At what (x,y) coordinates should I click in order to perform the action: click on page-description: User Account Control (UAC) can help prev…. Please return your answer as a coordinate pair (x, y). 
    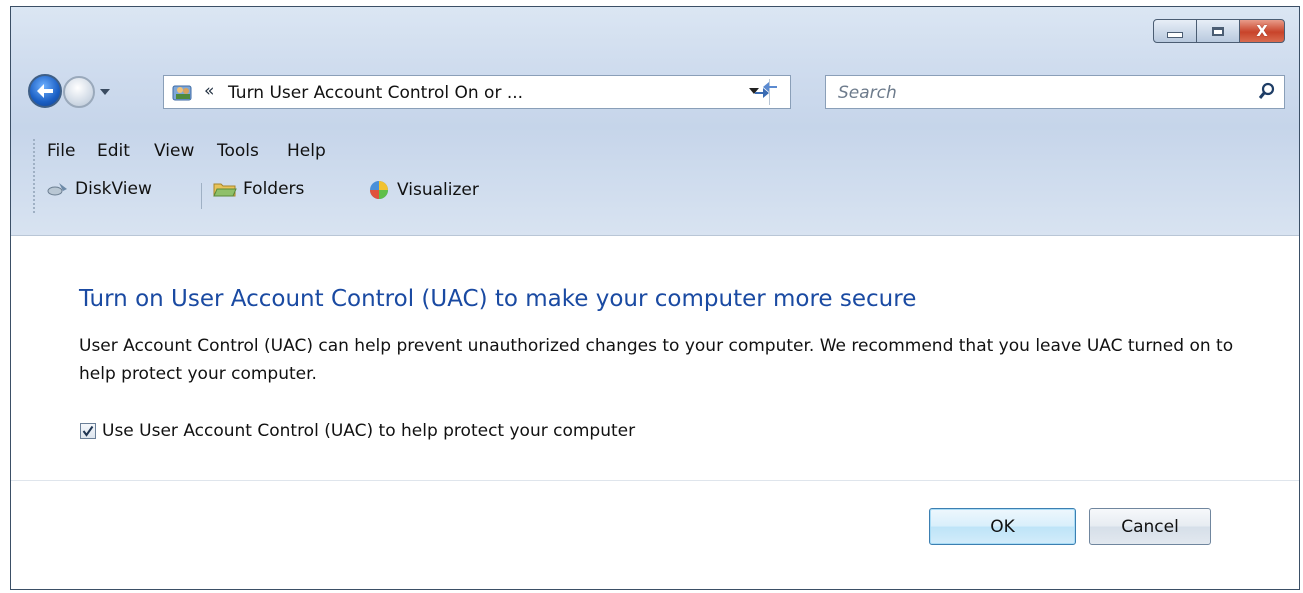
    Looking at the image, I should click on (656, 360).